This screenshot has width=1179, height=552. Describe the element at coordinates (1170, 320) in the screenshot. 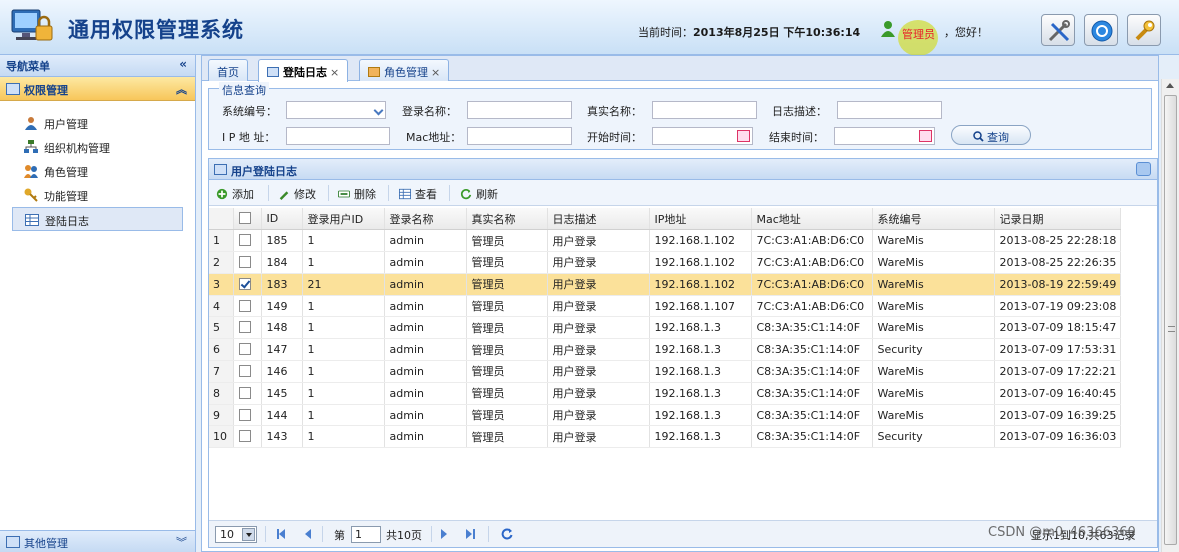

I see `scrollbar-thumb` at that location.